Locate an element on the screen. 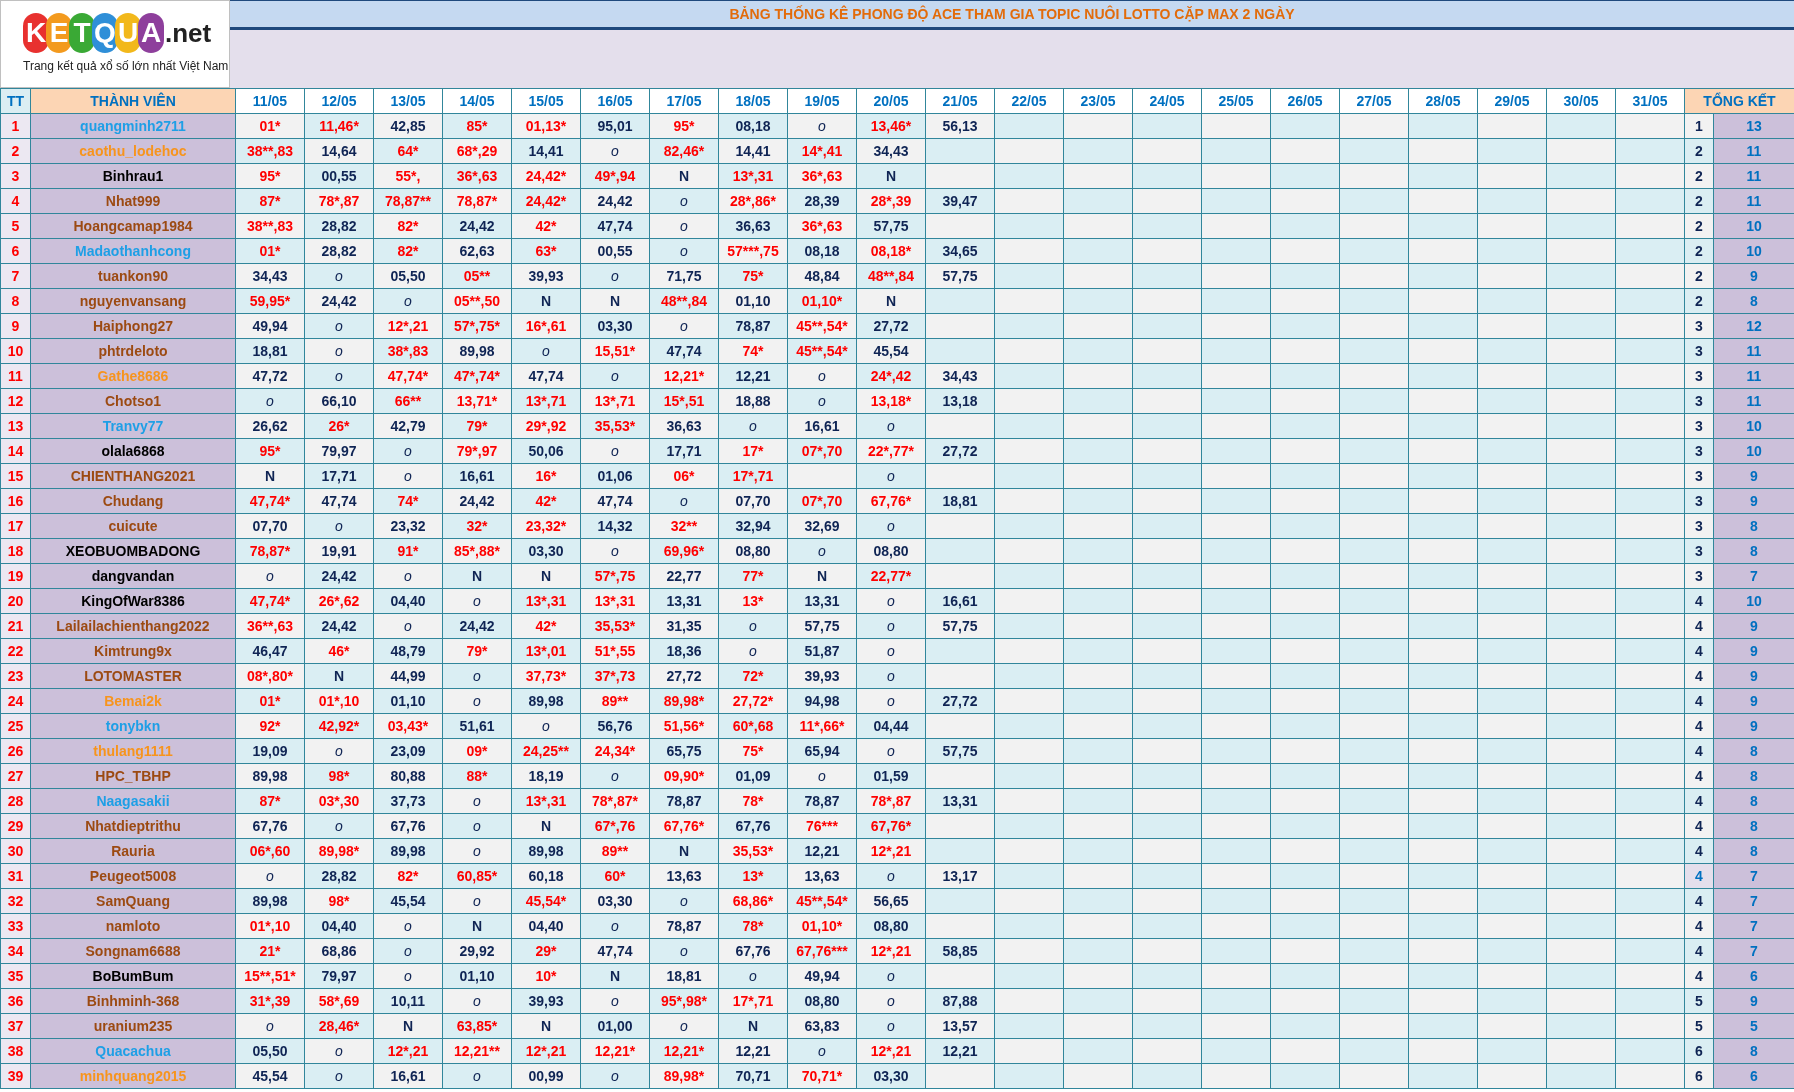  member-name: Nhat999 is located at coordinates (133, 201).